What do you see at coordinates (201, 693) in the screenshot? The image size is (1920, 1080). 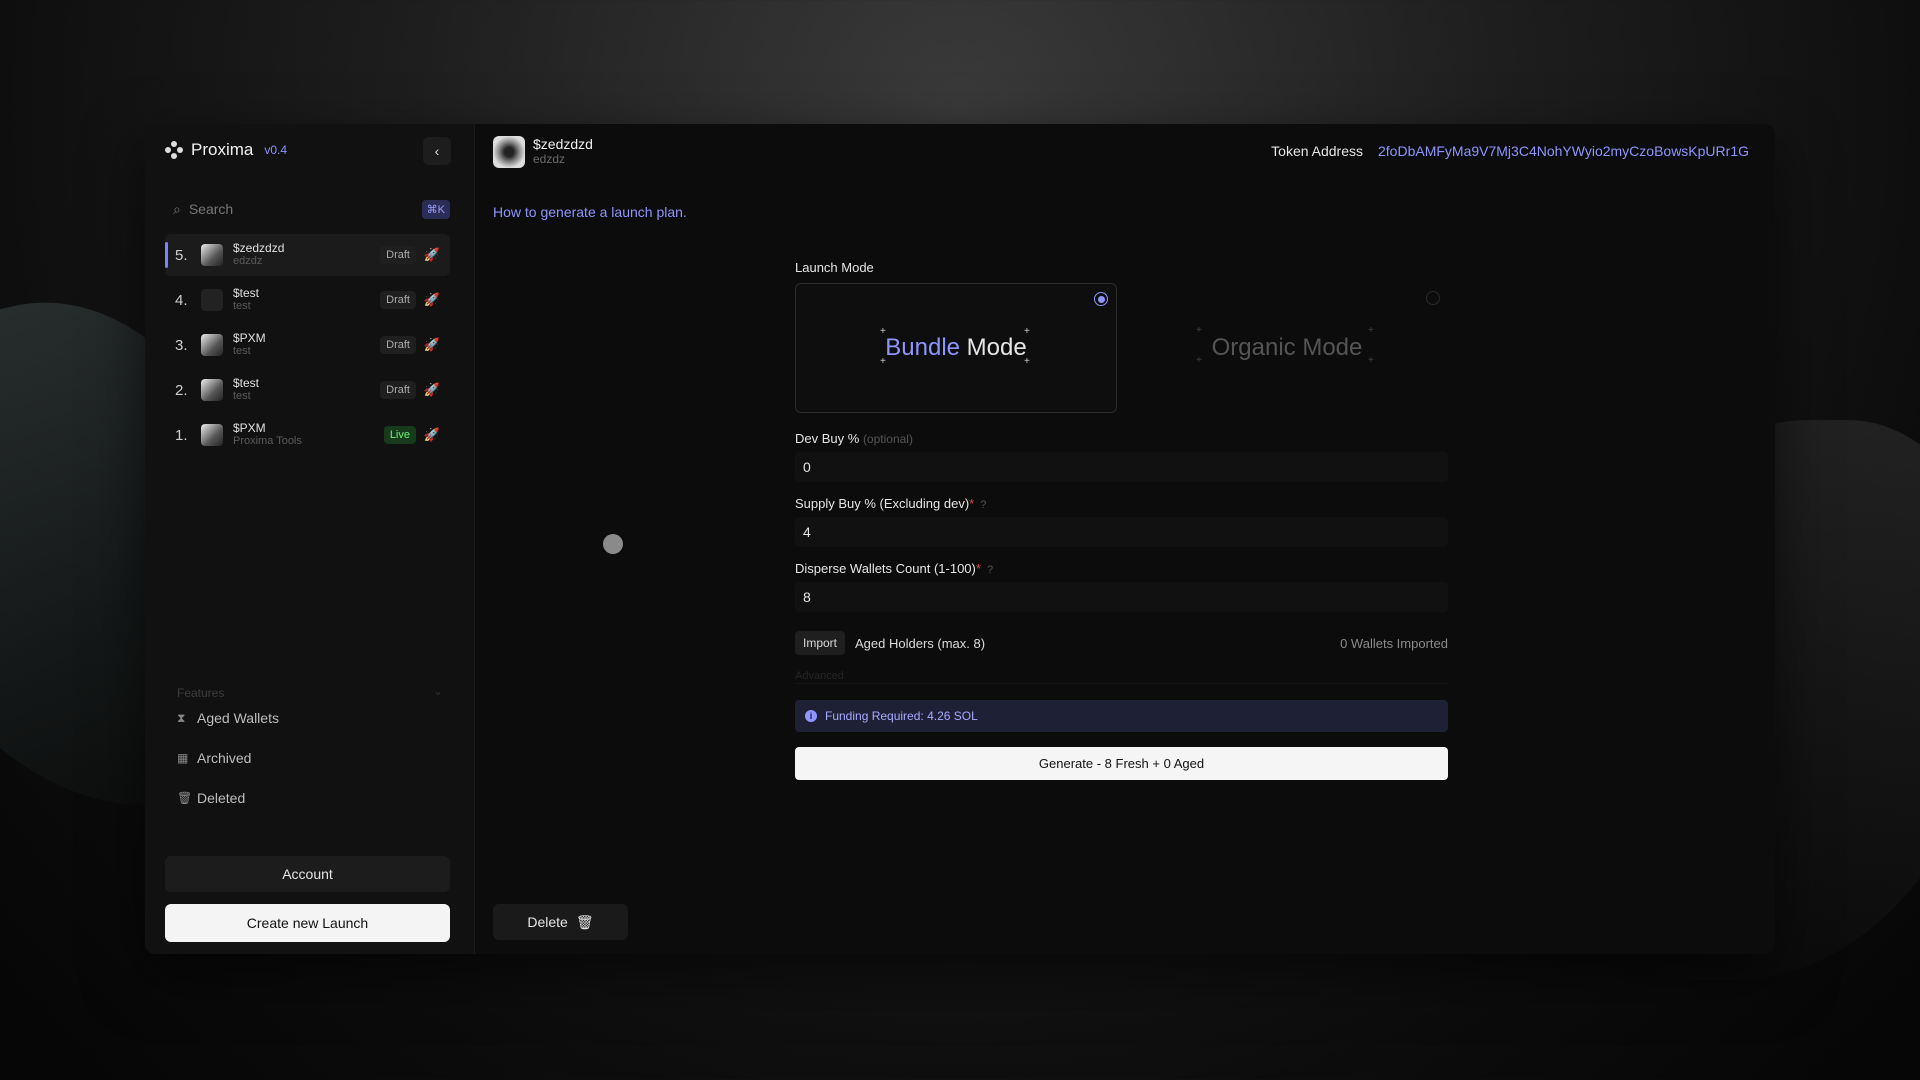 I see `features-section-label: Features` at bounding box center [201, 693].